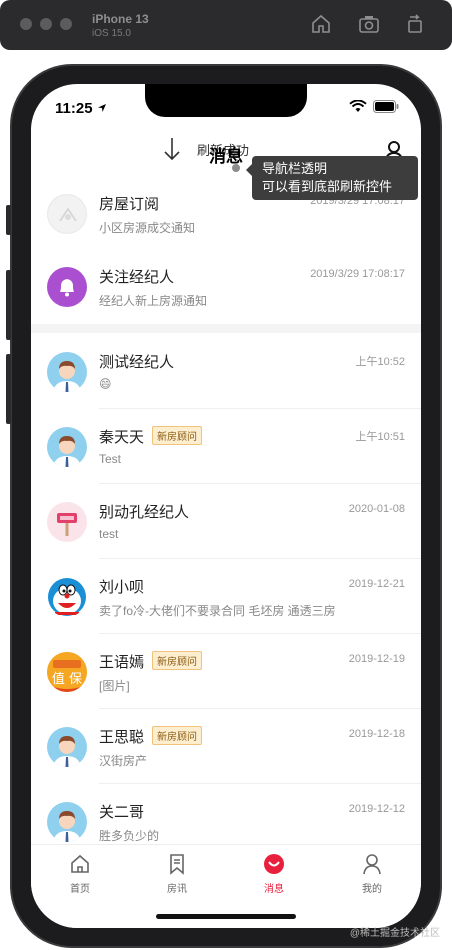 The image size is (452, 950). Describe the element at coordinates (217, 611) in the screenshot. I see `chat-preview: 卖了fo冷-大佬们不要录合同 毛坯房 通透三房` at that location.